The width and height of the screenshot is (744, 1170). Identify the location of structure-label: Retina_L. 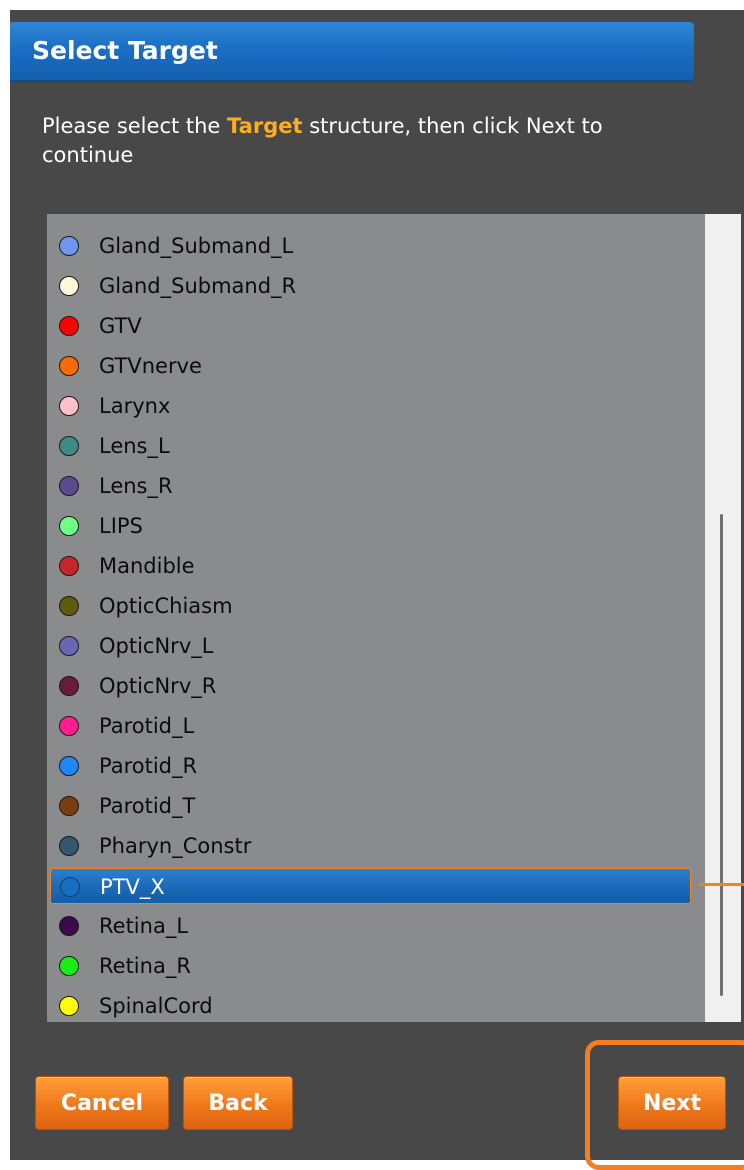
(144, 926).